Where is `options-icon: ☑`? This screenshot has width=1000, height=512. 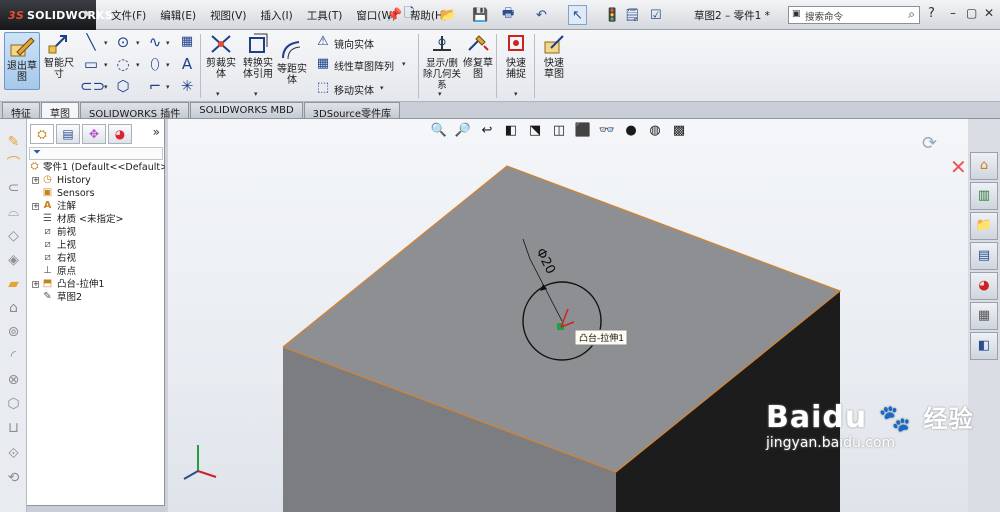 options-icon: ☑ is located at coordinates (656, 15).